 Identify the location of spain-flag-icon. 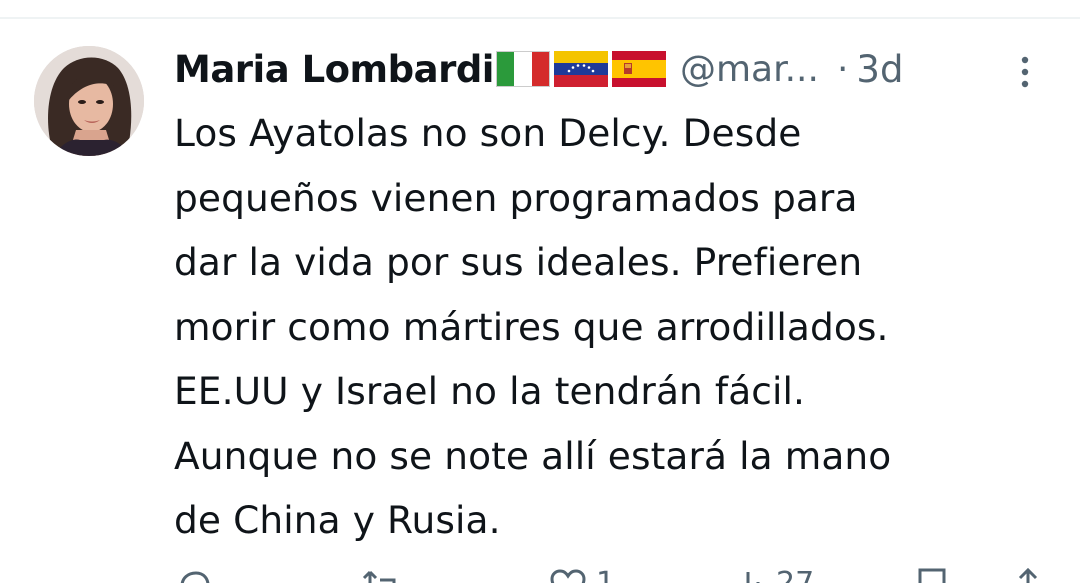
(638, 69).